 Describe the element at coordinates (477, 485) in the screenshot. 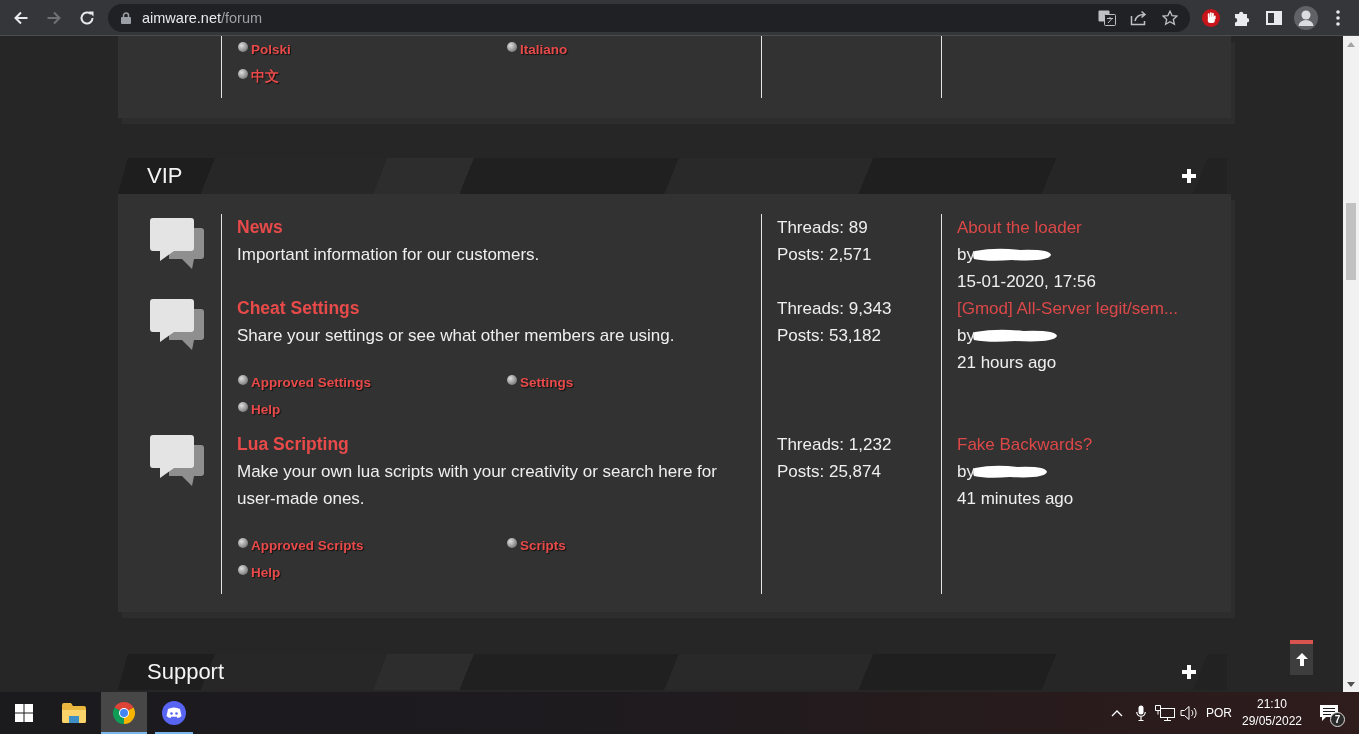

I see `forum-description: Make your own lua scripts with your creativity or search here for user-made ones.` at that location.